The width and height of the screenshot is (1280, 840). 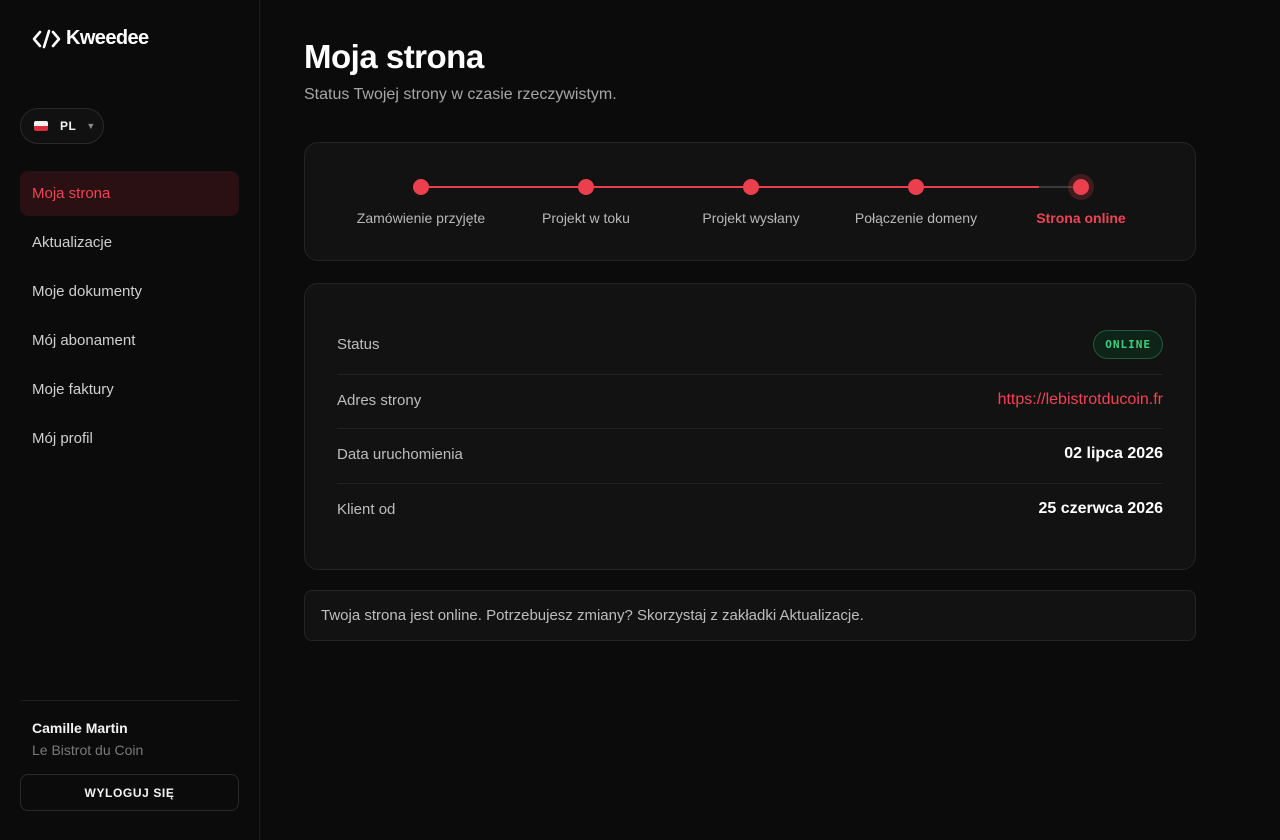 I want to click on poland-flag-icon, so click(x=41, y=126).